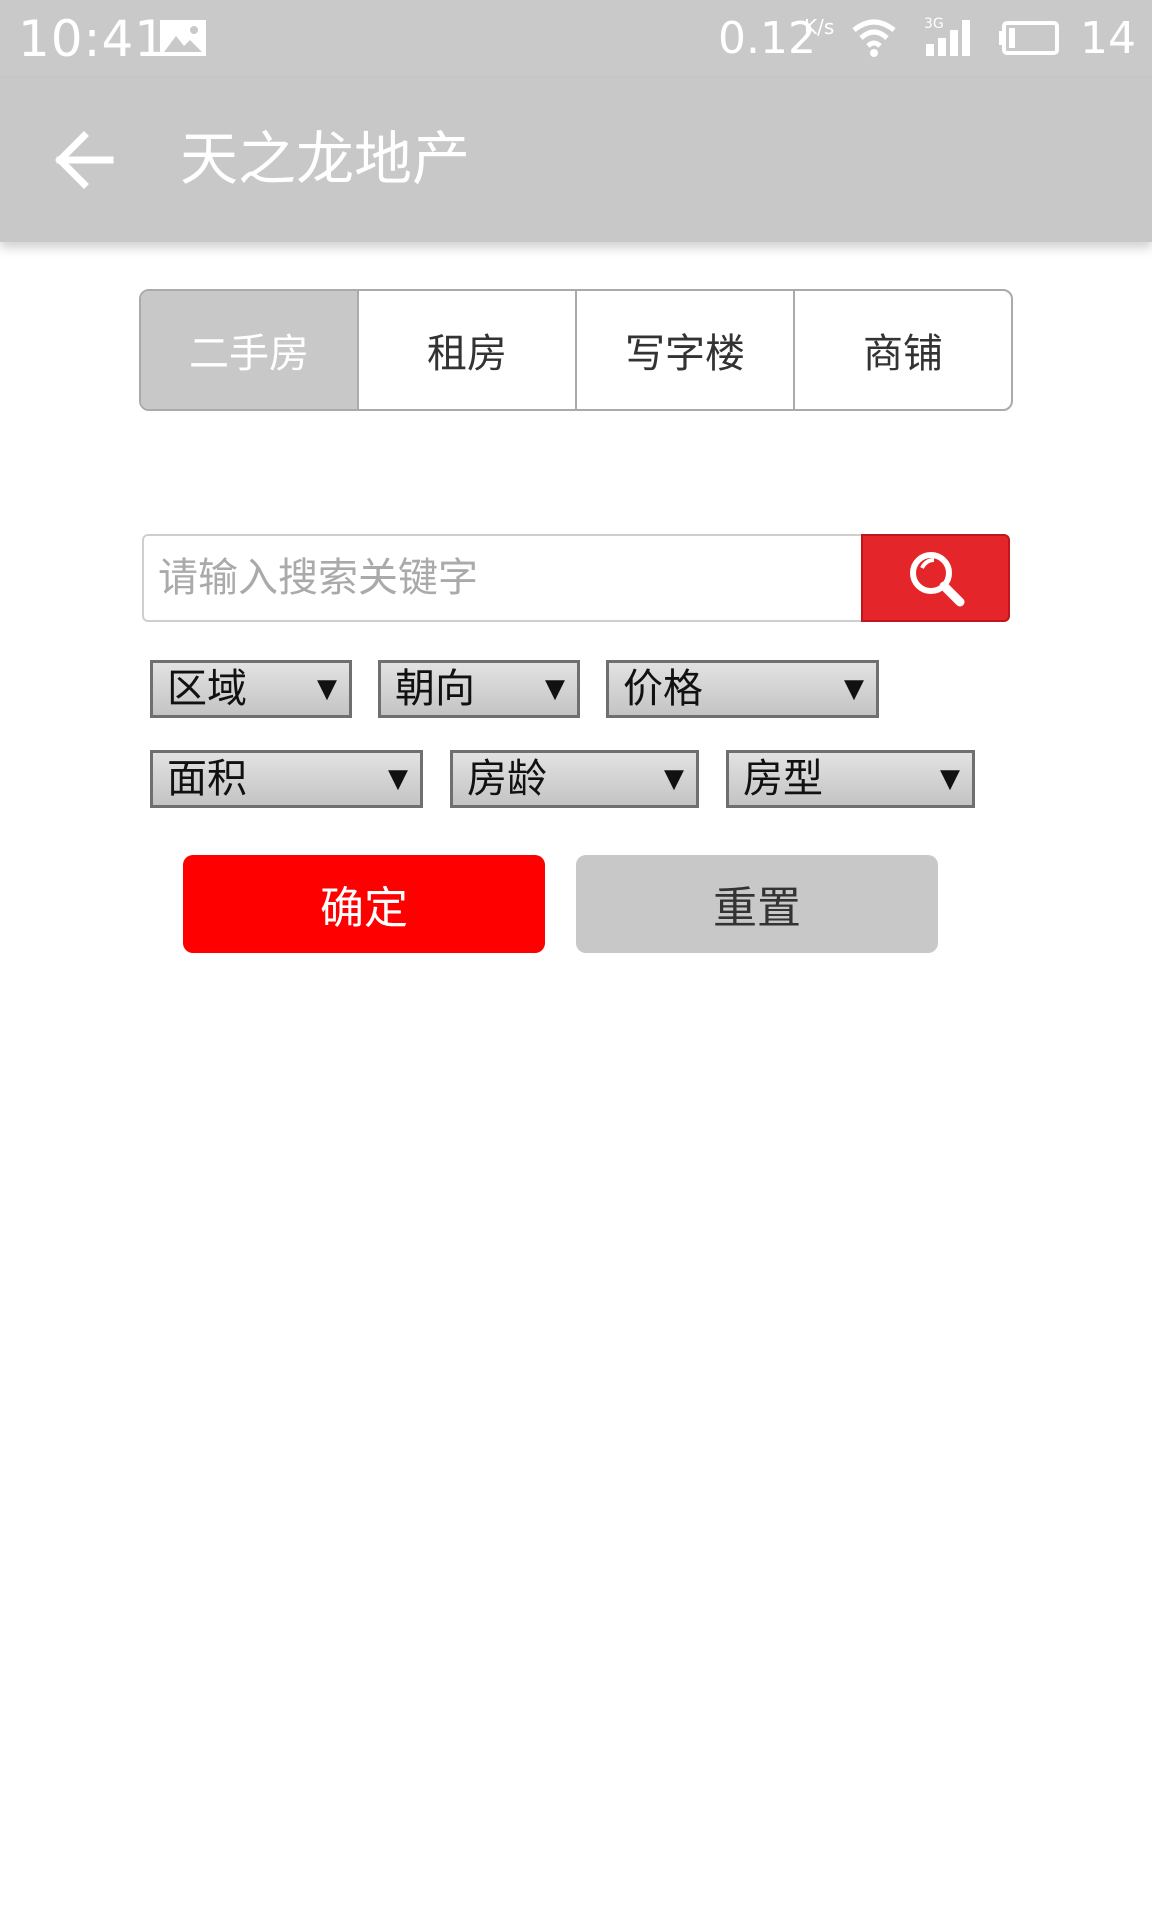  I want to click on tab-office: 写字楼, so click(684, 350).